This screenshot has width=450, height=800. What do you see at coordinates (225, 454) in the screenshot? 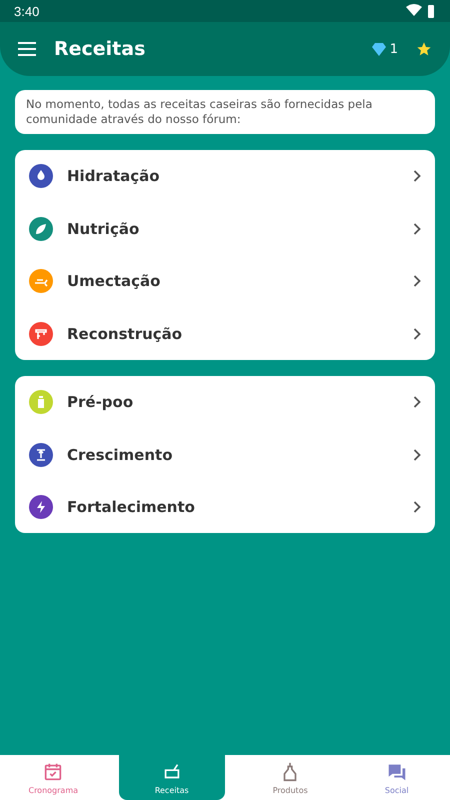
I see `category-item: Crescimento` at bounding box center [225, 454].